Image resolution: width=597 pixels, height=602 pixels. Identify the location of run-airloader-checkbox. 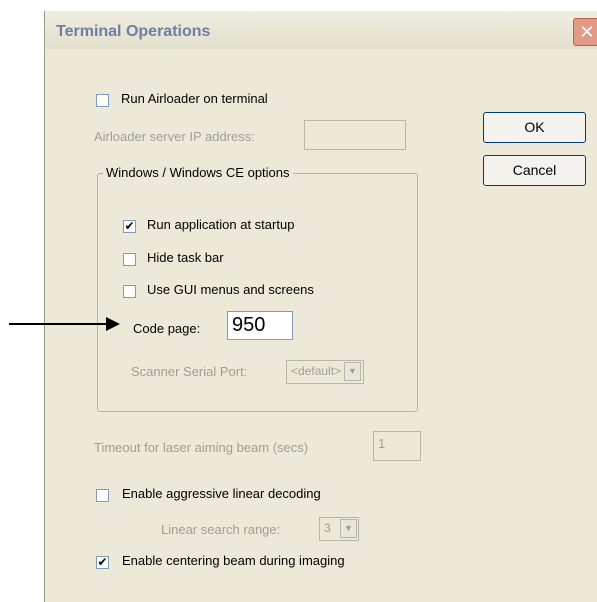
(102, 100).